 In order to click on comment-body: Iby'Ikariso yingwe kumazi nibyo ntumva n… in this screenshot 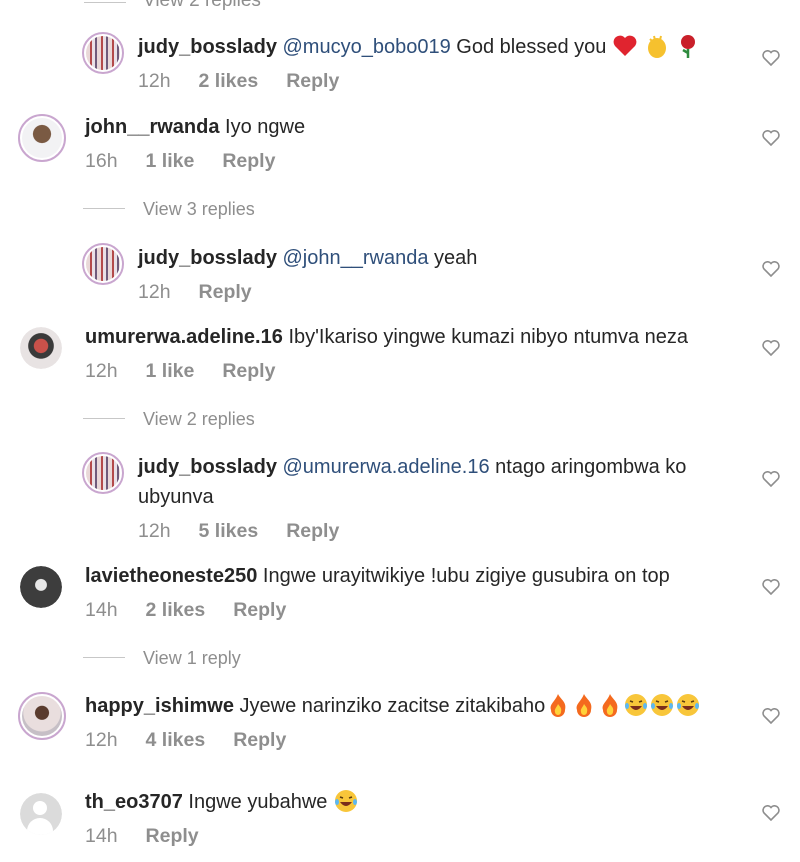, I will do `click(488, 337)`.